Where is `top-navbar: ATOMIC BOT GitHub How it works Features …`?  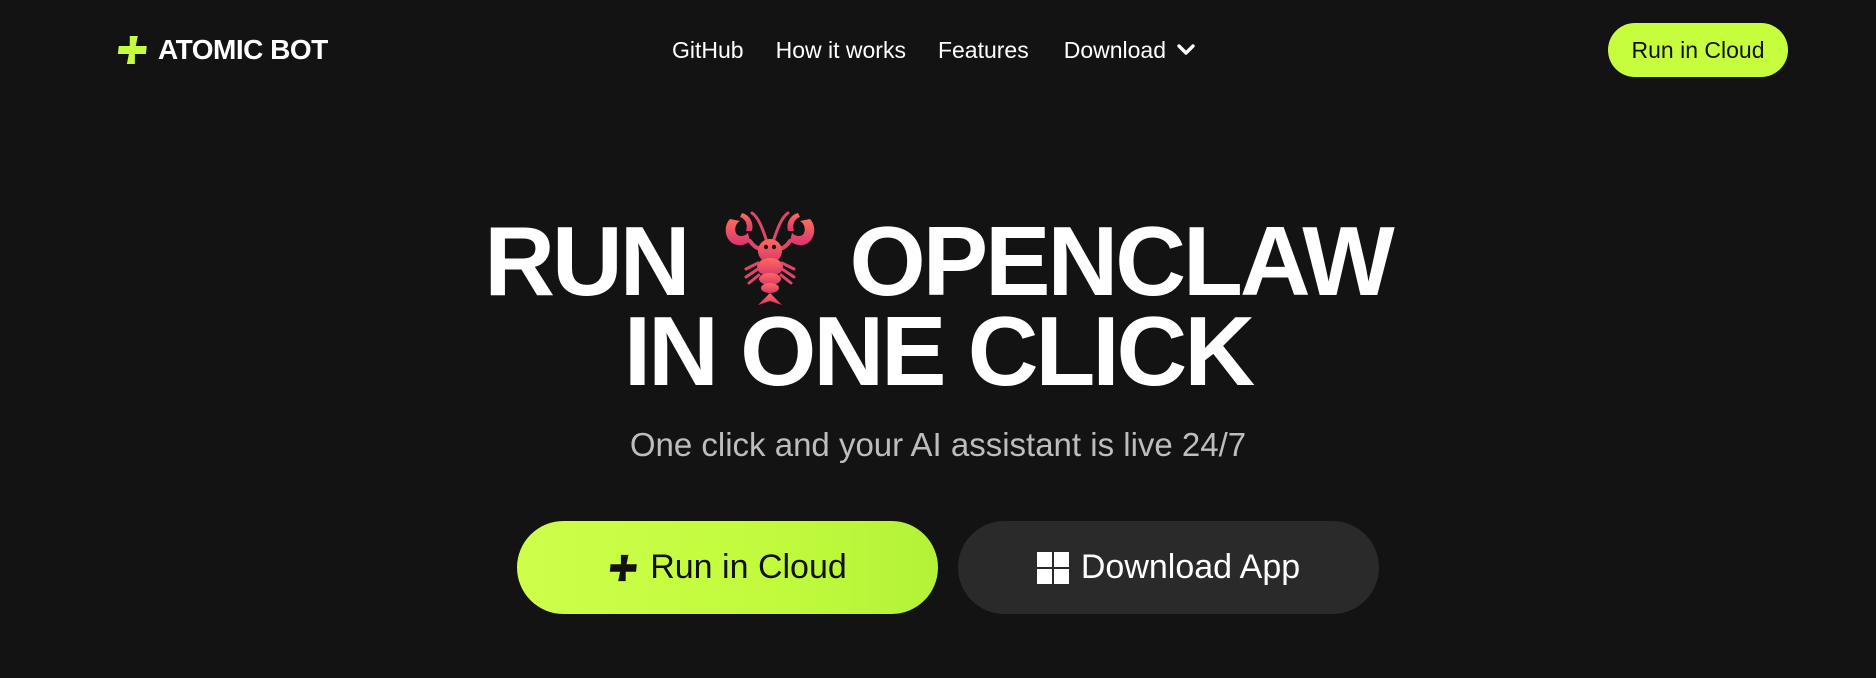 top-navbar: ATOMIC BOT GitHub How it works Features … is located at coordinates (938, 50).